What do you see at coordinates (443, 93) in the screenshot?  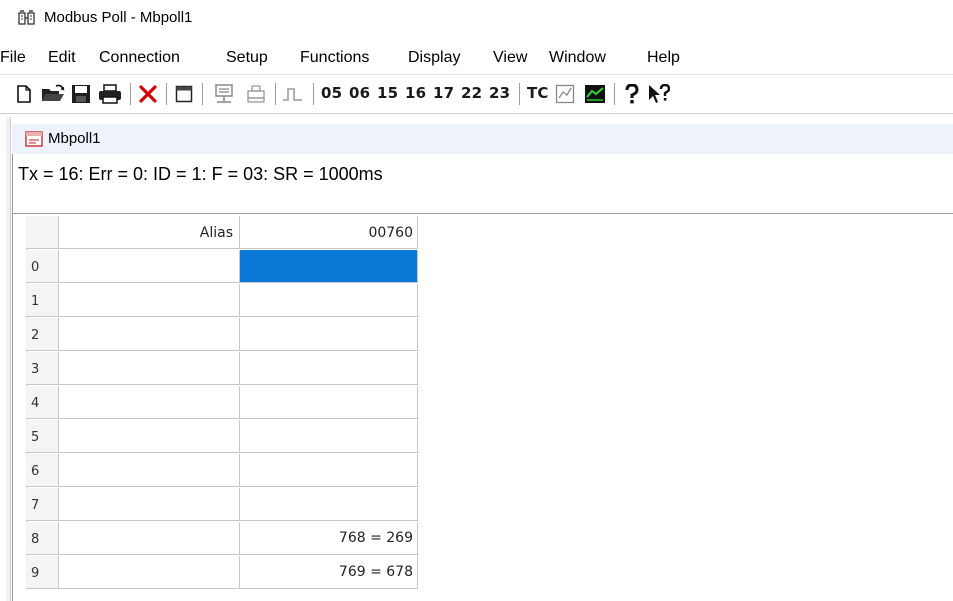 I see `fc-17-button: 17` at bounding box center [443, 93].